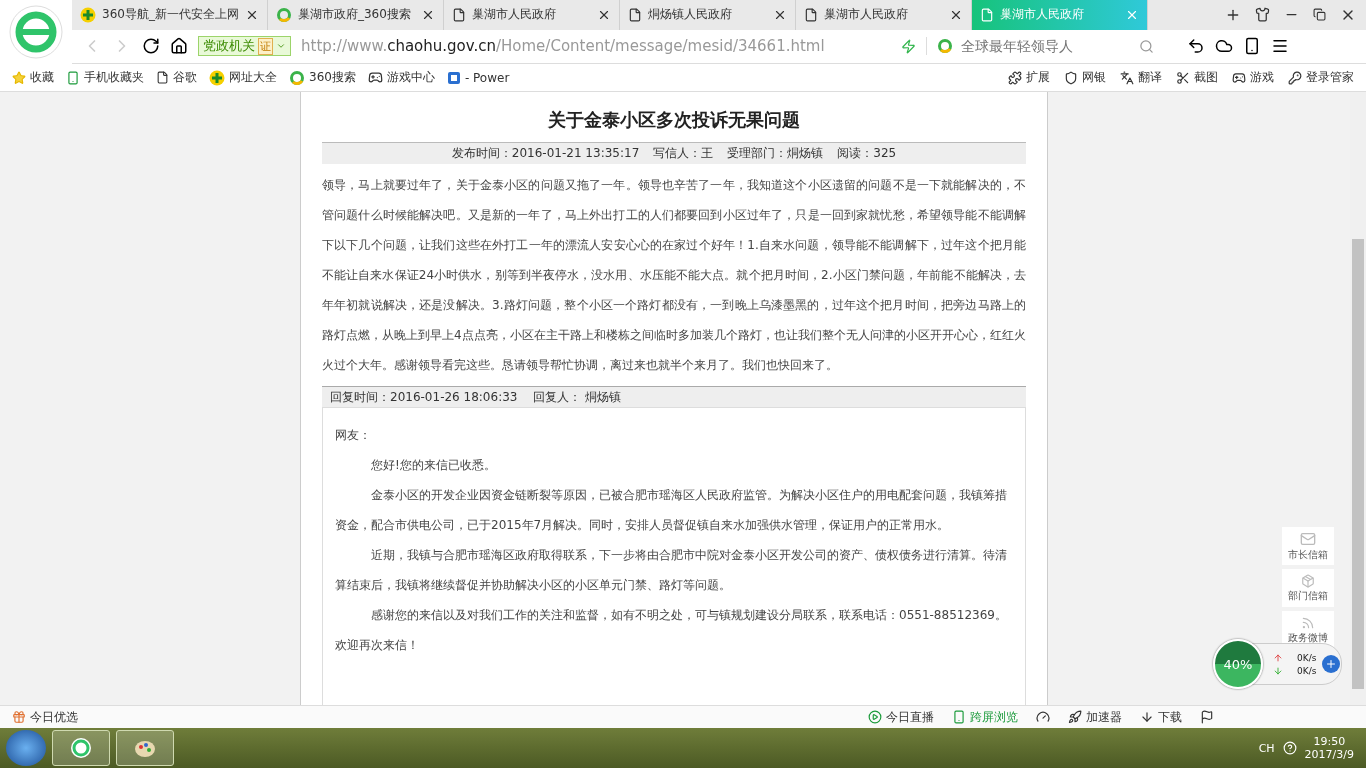 The width and height of the screenshot is (1366, 768). Describe the element at coordinates (1262, 77) in the screenshot. I see `toolbar-label: 游戏` at that location.